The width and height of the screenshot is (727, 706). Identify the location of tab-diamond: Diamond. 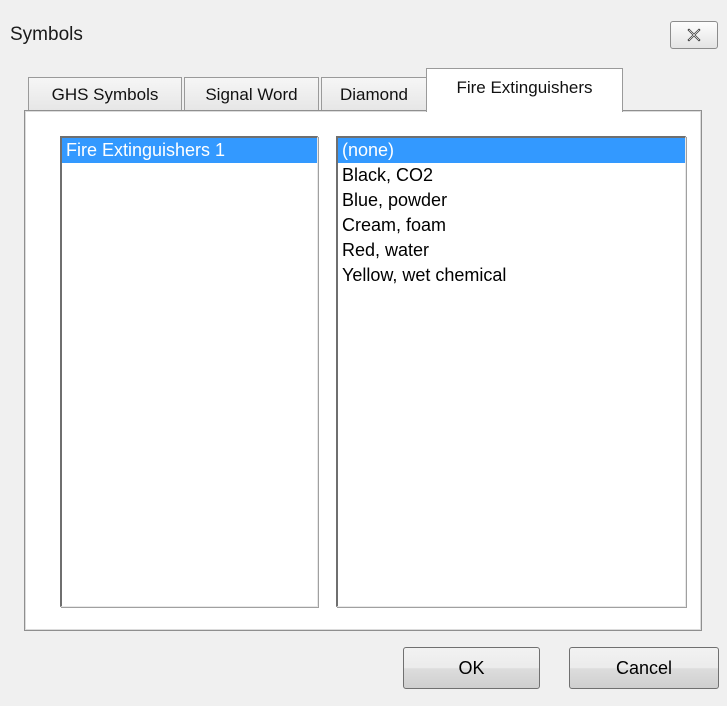
(374, 94).